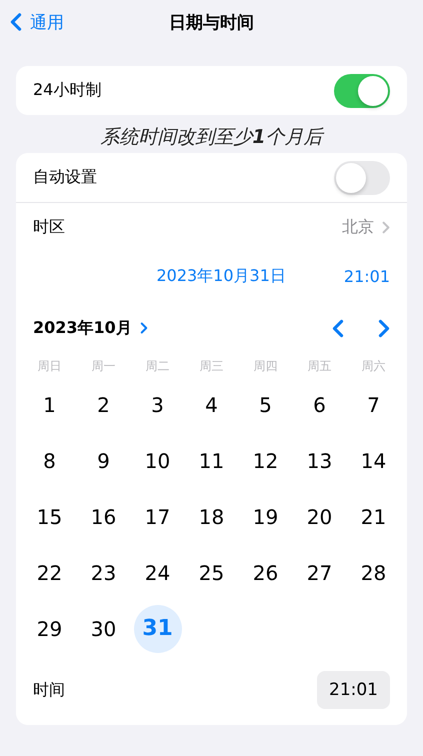  Describe the element at coordinates (221, 276) in the screenshot. I see `selected-date: 2023年10月31日` at that location.